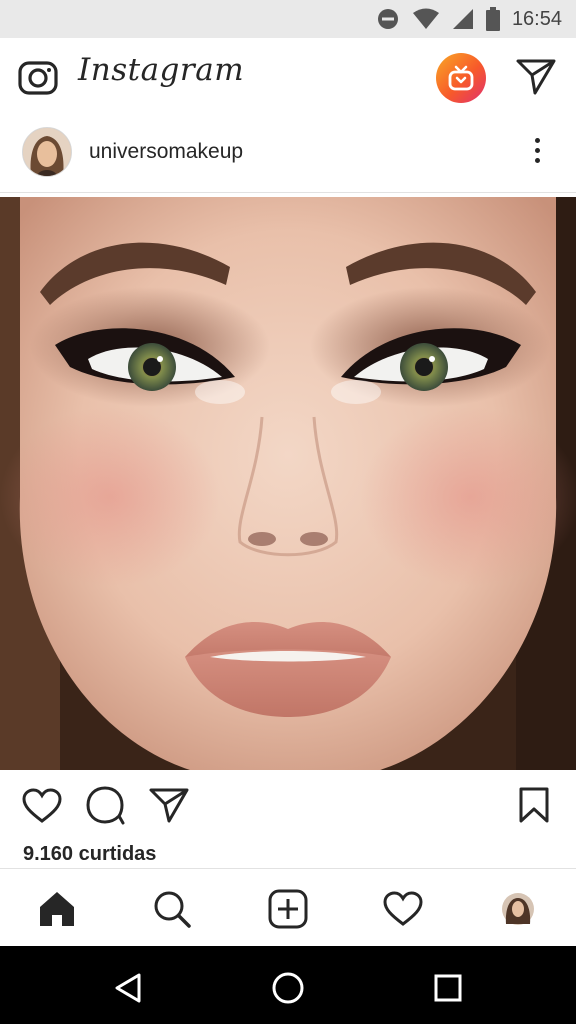 This screenshot has height=1024, width=576. What do you see at coordinates (89, 854) in the screenshot?
I see `likes-count: 9.160 curtidas` at bounding box center [89, 854].